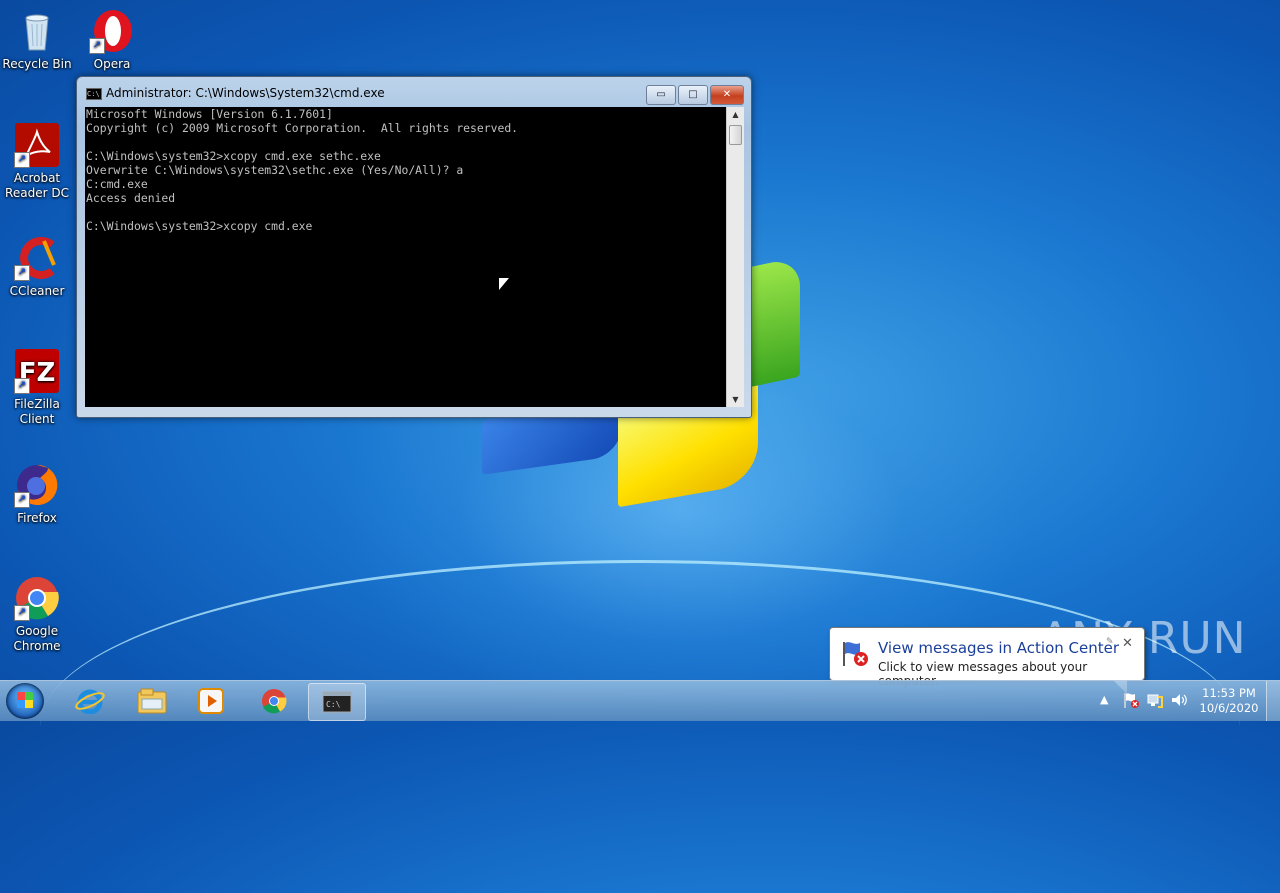 The width and height of the screenshot is (1280, 893). I want to click on notification-title: View messages in Action Center, so click(998, 648).